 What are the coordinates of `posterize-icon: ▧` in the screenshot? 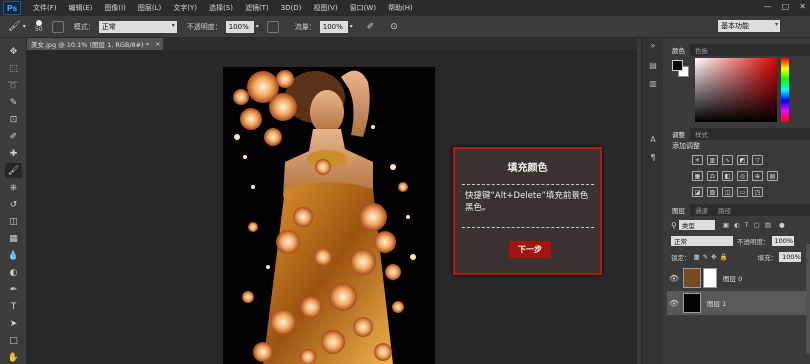 It's located at (712, 192).